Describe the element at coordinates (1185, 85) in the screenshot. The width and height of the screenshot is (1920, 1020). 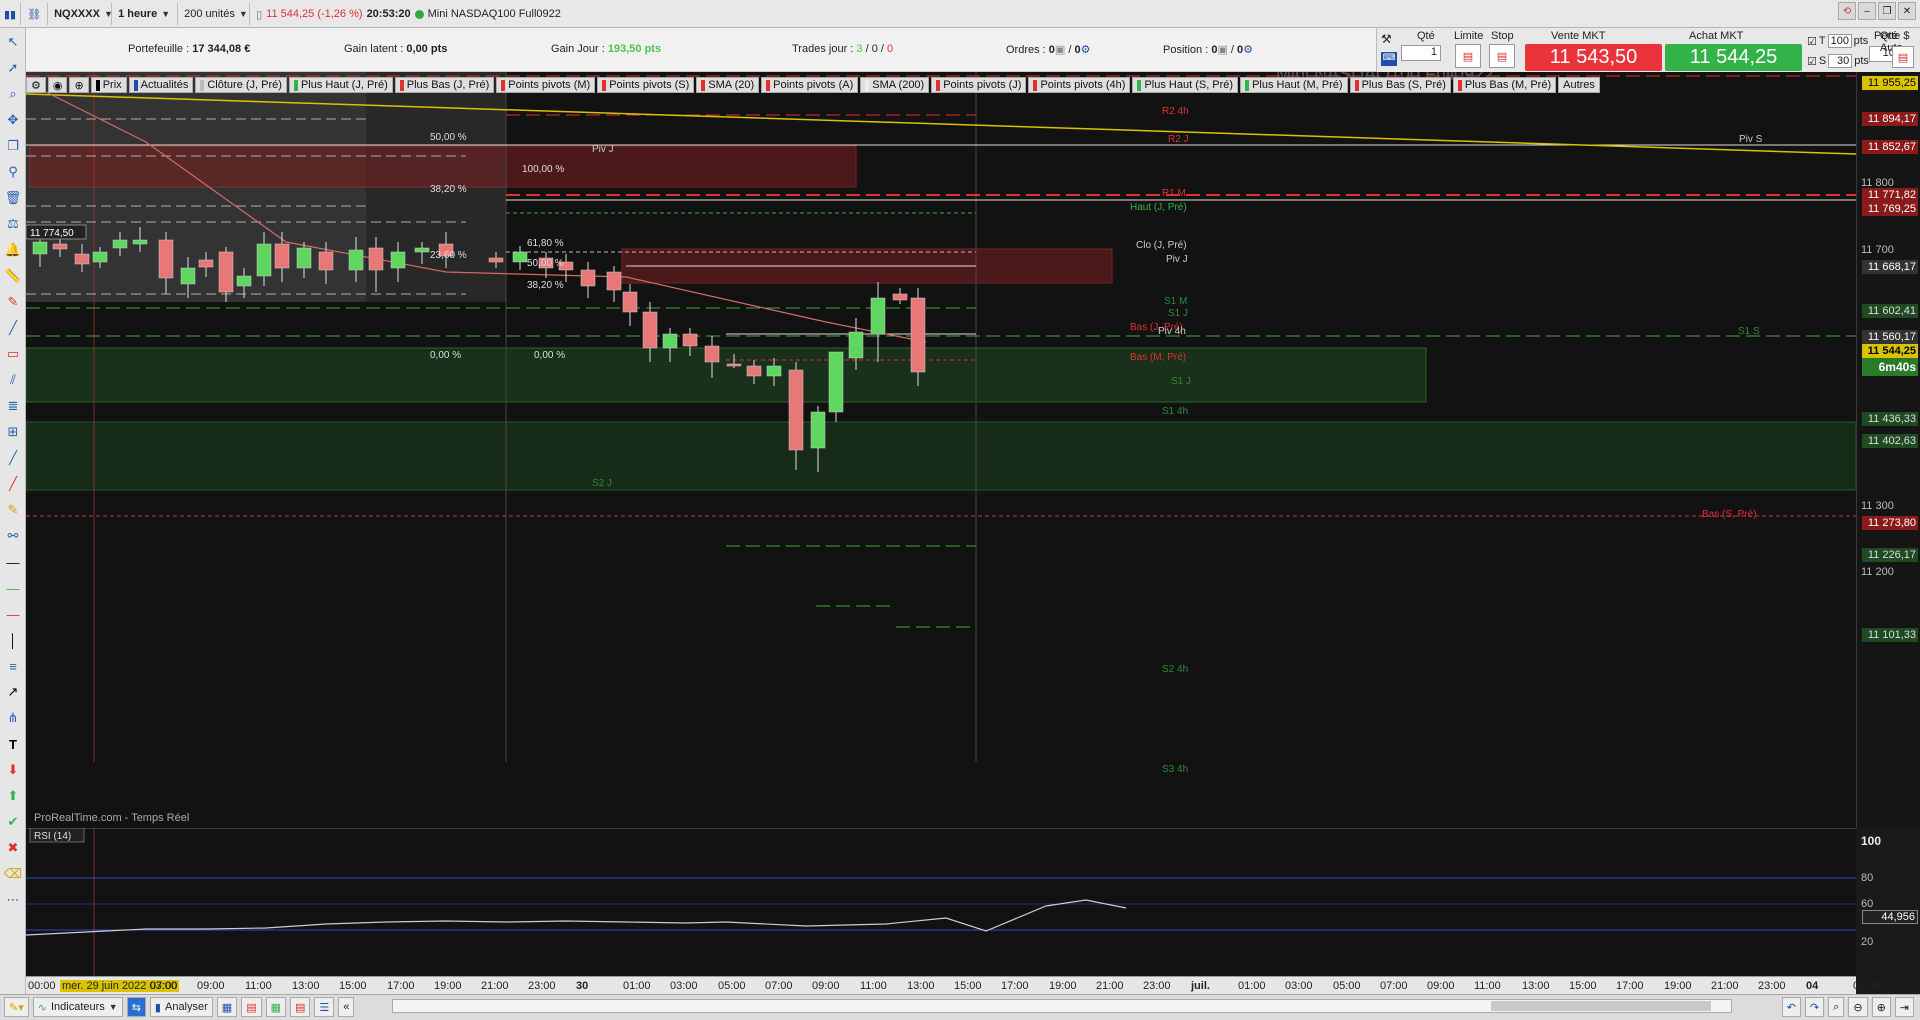
I see `tab-indicator: Plus Haut (S, Pré)` at that location.